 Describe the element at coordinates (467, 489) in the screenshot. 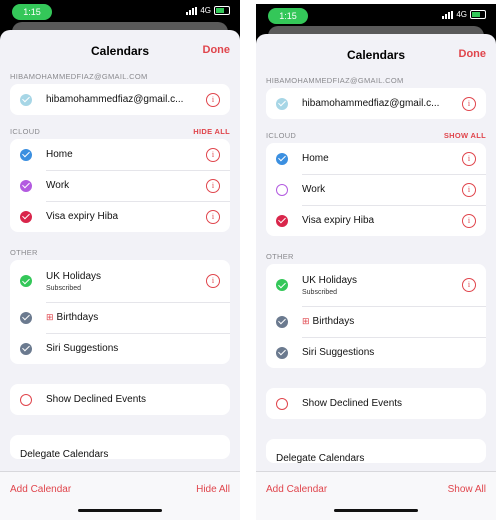

I see `show-all-button: Show All` at that location.